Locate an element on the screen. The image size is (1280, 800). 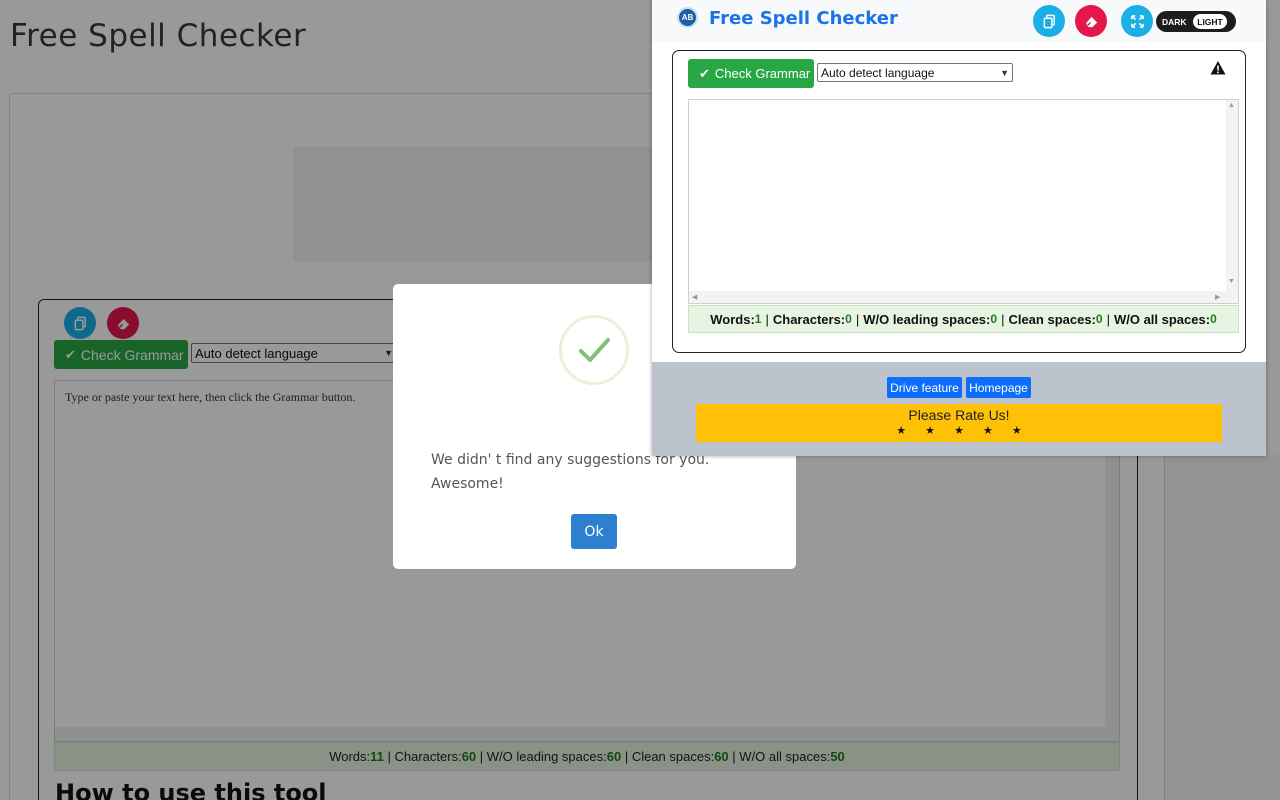
expand-icon is located at coordinates (1137, 21).